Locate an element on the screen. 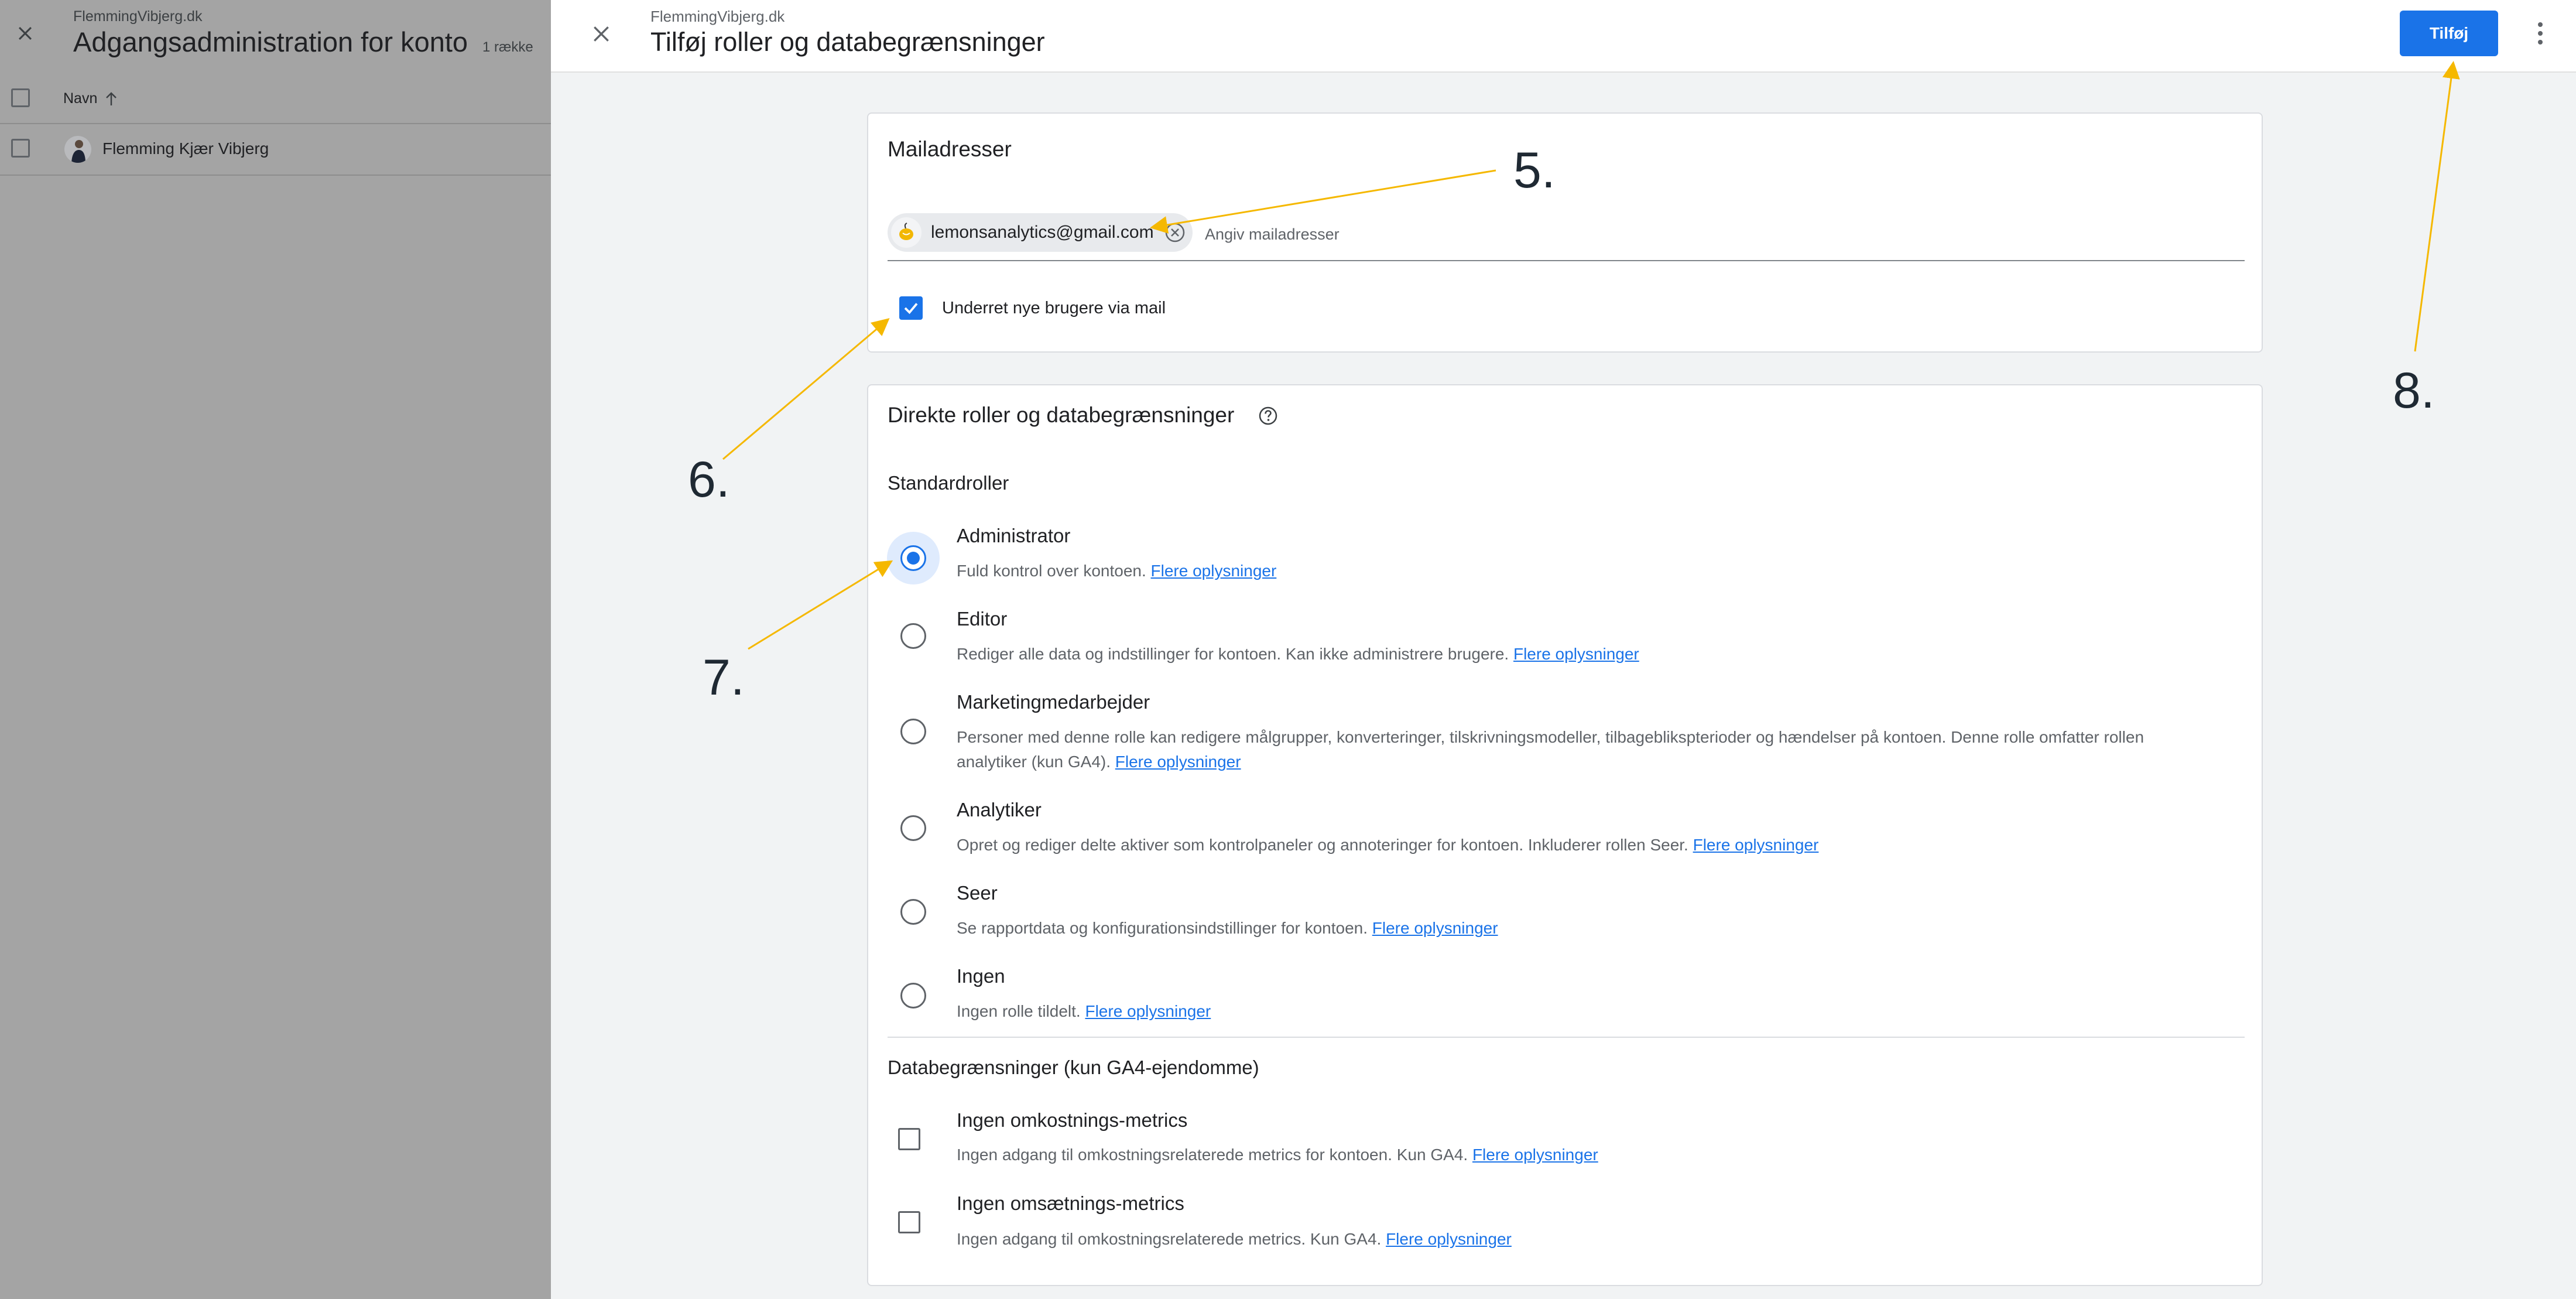 Image resolution: width=2576 pixels, height=1299 pixels. email-chip-text: lemonsanalytics@gmail.com is located at coordinates (1042, 232).